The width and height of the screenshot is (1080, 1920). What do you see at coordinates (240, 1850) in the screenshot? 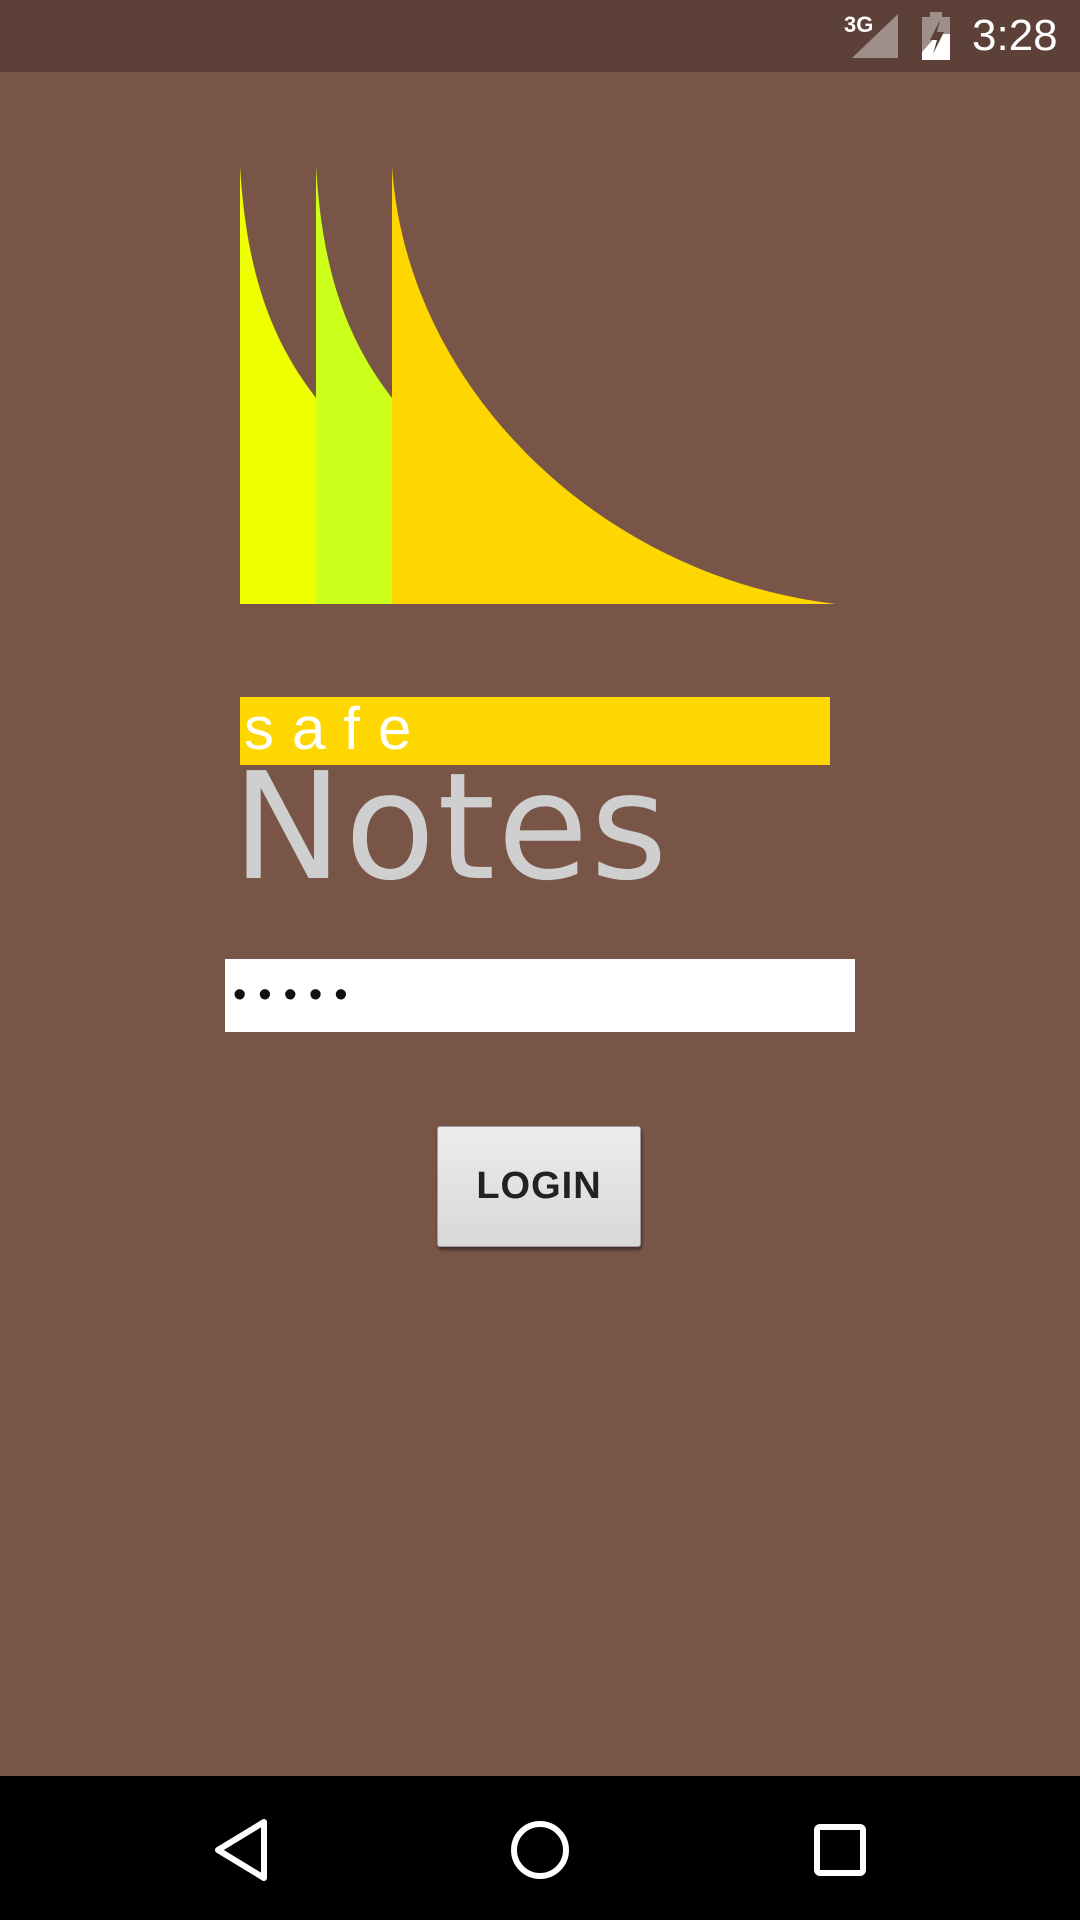
I see `back-icon` at bounding box center [240, 1850].